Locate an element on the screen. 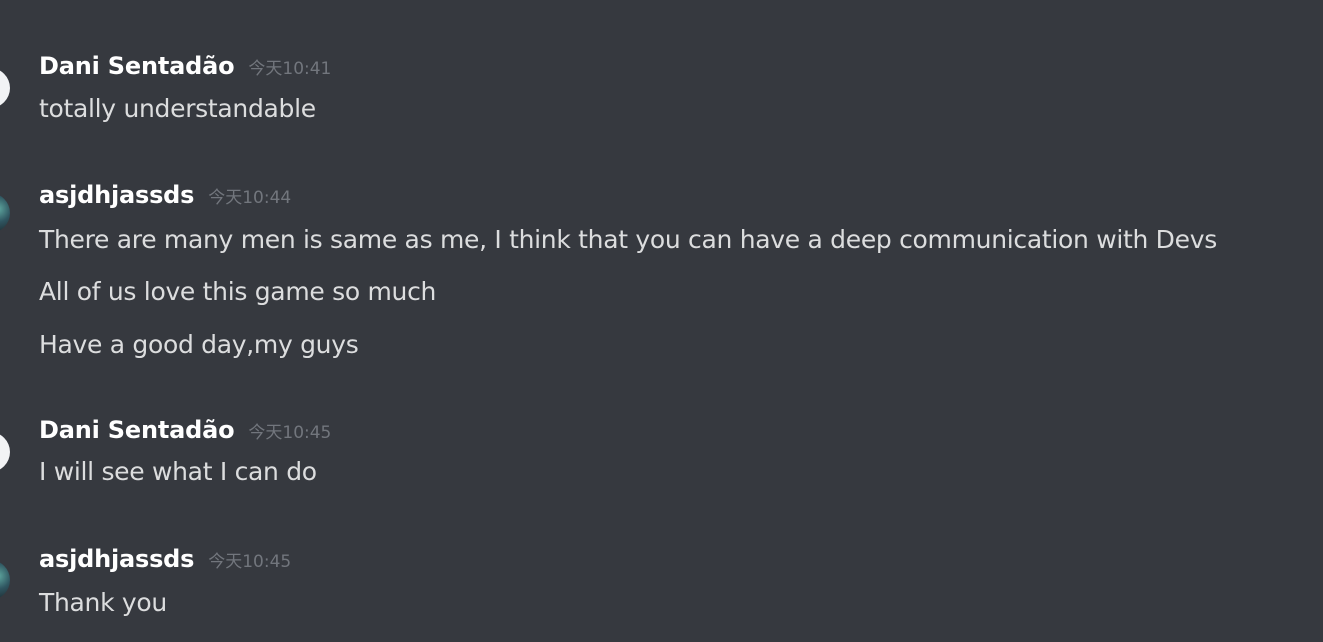 This screenshot has height=642, width=1323. message-header: Dani Sentadão 今天10:45 is located at coordinates (185, 430).